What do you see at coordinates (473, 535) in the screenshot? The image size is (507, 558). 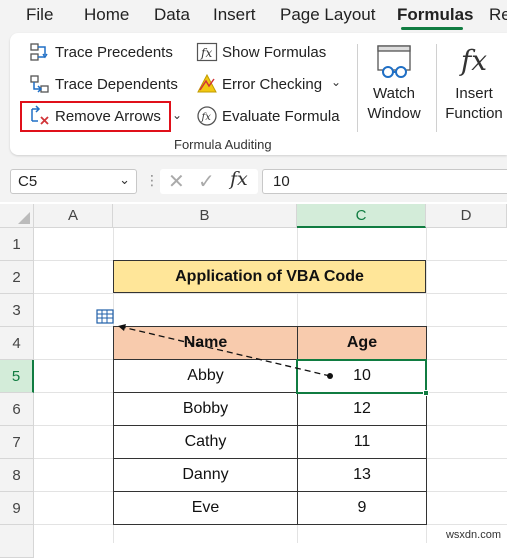 I see `watermark: wsxdn.com` at bounding box center [473, 535].